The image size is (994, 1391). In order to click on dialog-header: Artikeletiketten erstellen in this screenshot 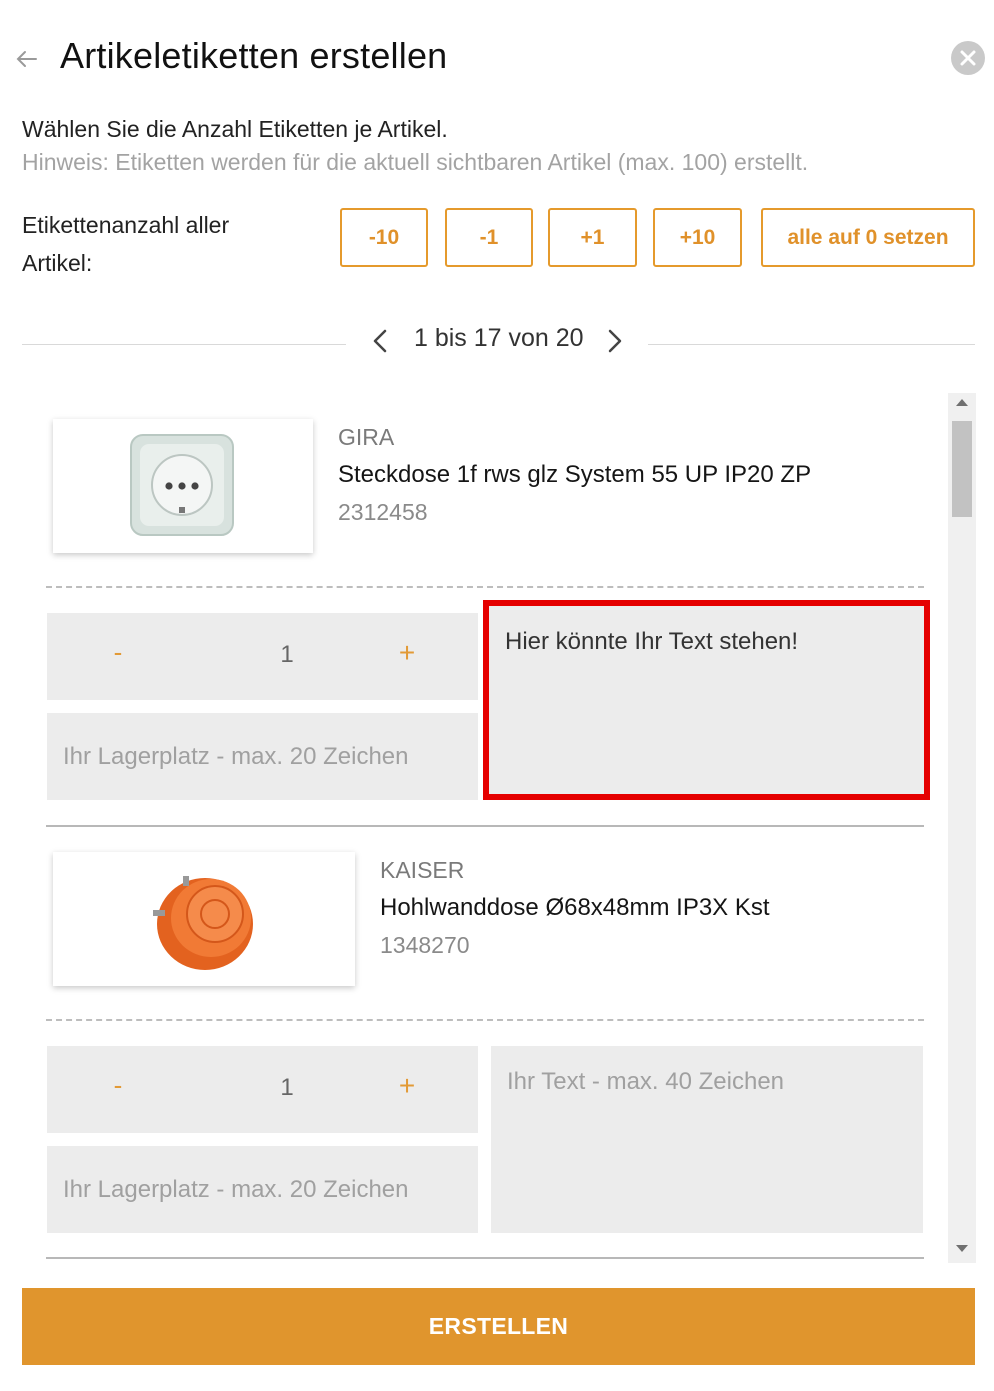, I will do `click(497, 55)`.